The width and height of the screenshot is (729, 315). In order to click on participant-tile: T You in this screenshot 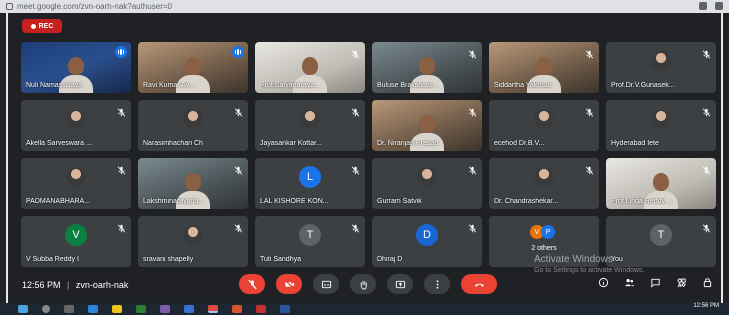, I will do `click(661, 241)`.